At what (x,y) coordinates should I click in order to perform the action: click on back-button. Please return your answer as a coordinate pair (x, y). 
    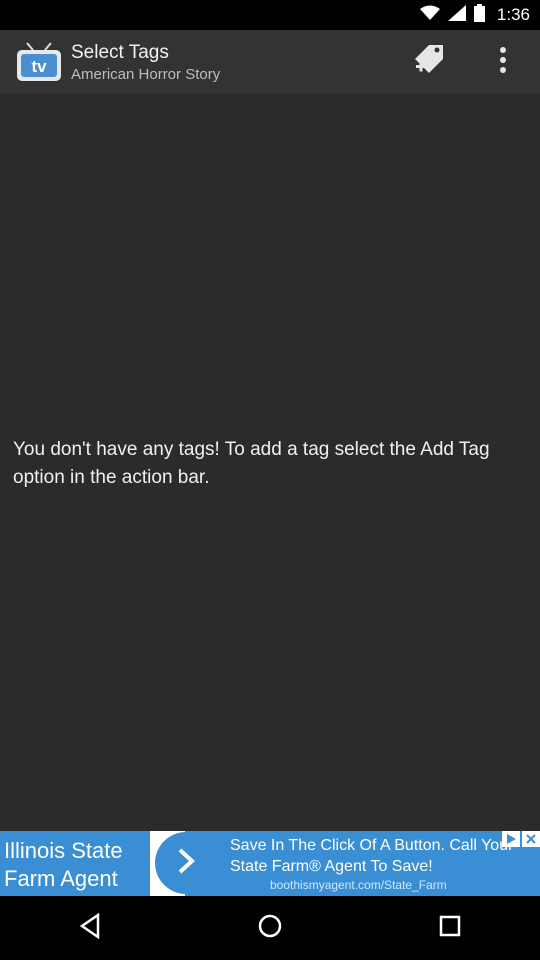
    Looking at the image, I should click on (90, 928).